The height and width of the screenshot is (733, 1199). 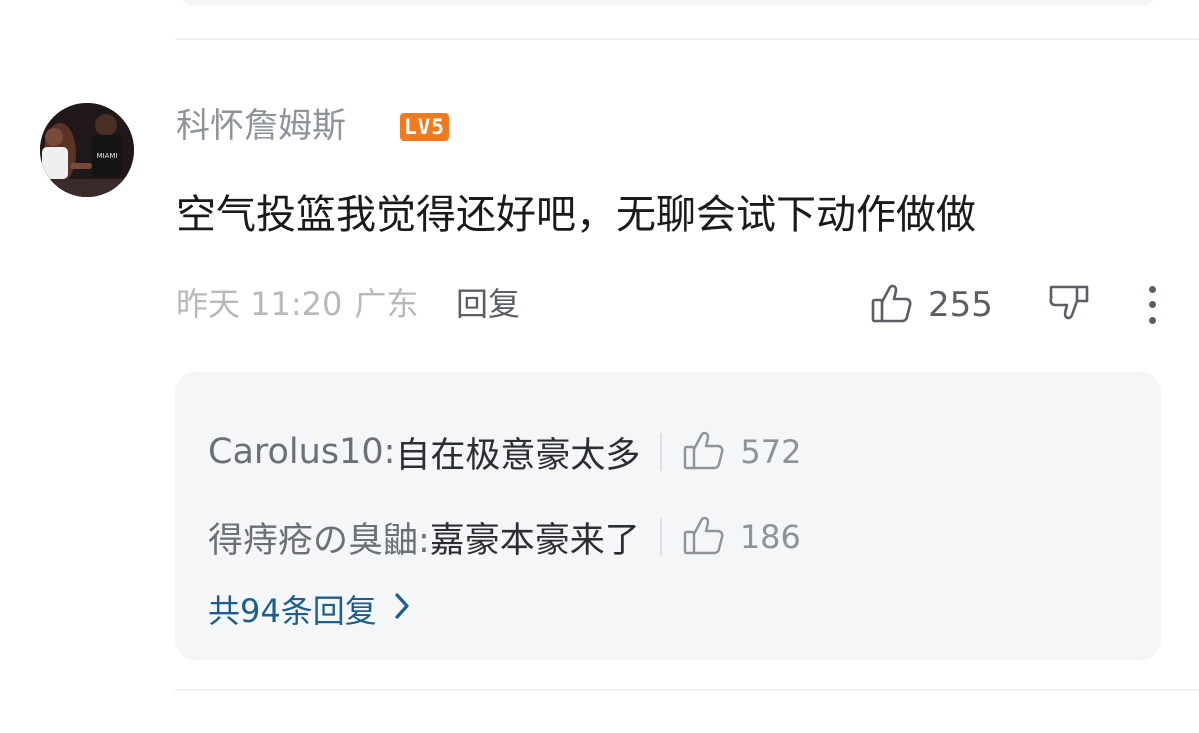 I want to click on reply-like-button: 186, so click(x=741, y=537).